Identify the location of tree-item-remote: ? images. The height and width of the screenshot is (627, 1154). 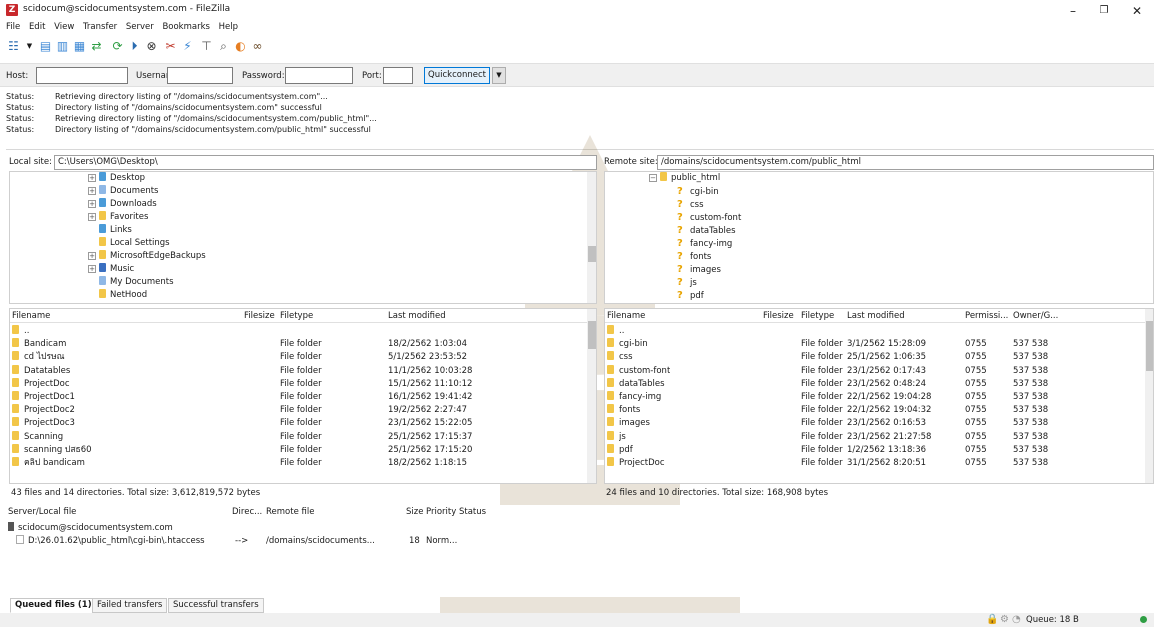
(699, 269).